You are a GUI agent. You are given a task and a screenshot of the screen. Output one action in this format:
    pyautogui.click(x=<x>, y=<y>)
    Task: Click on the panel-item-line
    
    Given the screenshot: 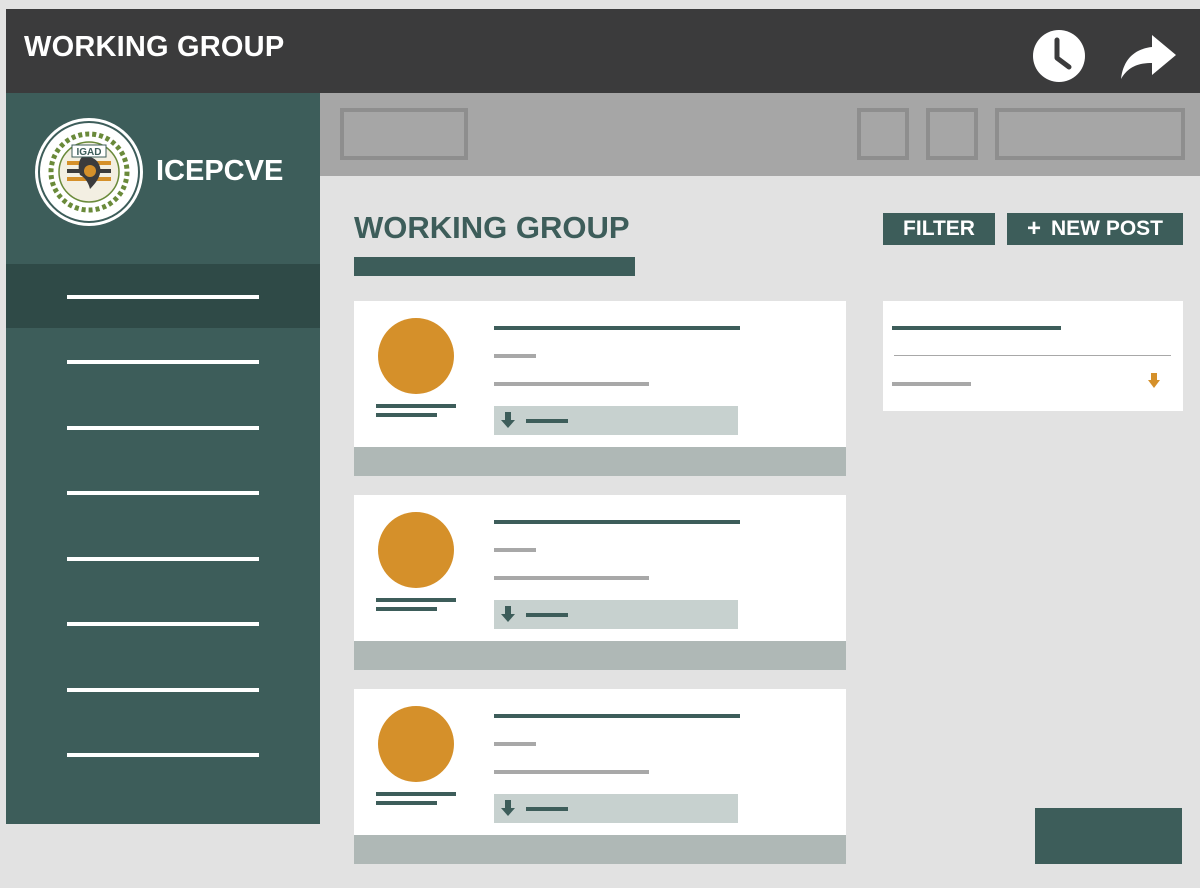 What is the action you would take?
    pyautogui.click(x=931, y=384)
    